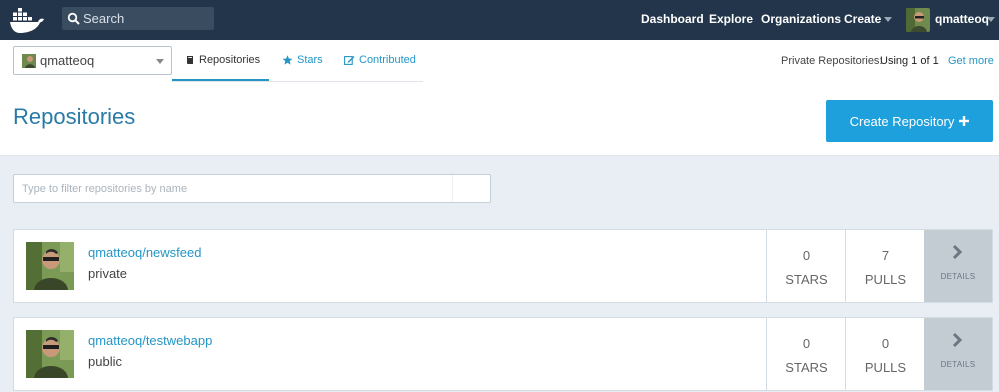 The height and width of the screenshot is (392, 999). What do you see at coordinates (971, 61) in the screenshot?
I see `get-more-link: Get more` at bounding box center [971, 61].